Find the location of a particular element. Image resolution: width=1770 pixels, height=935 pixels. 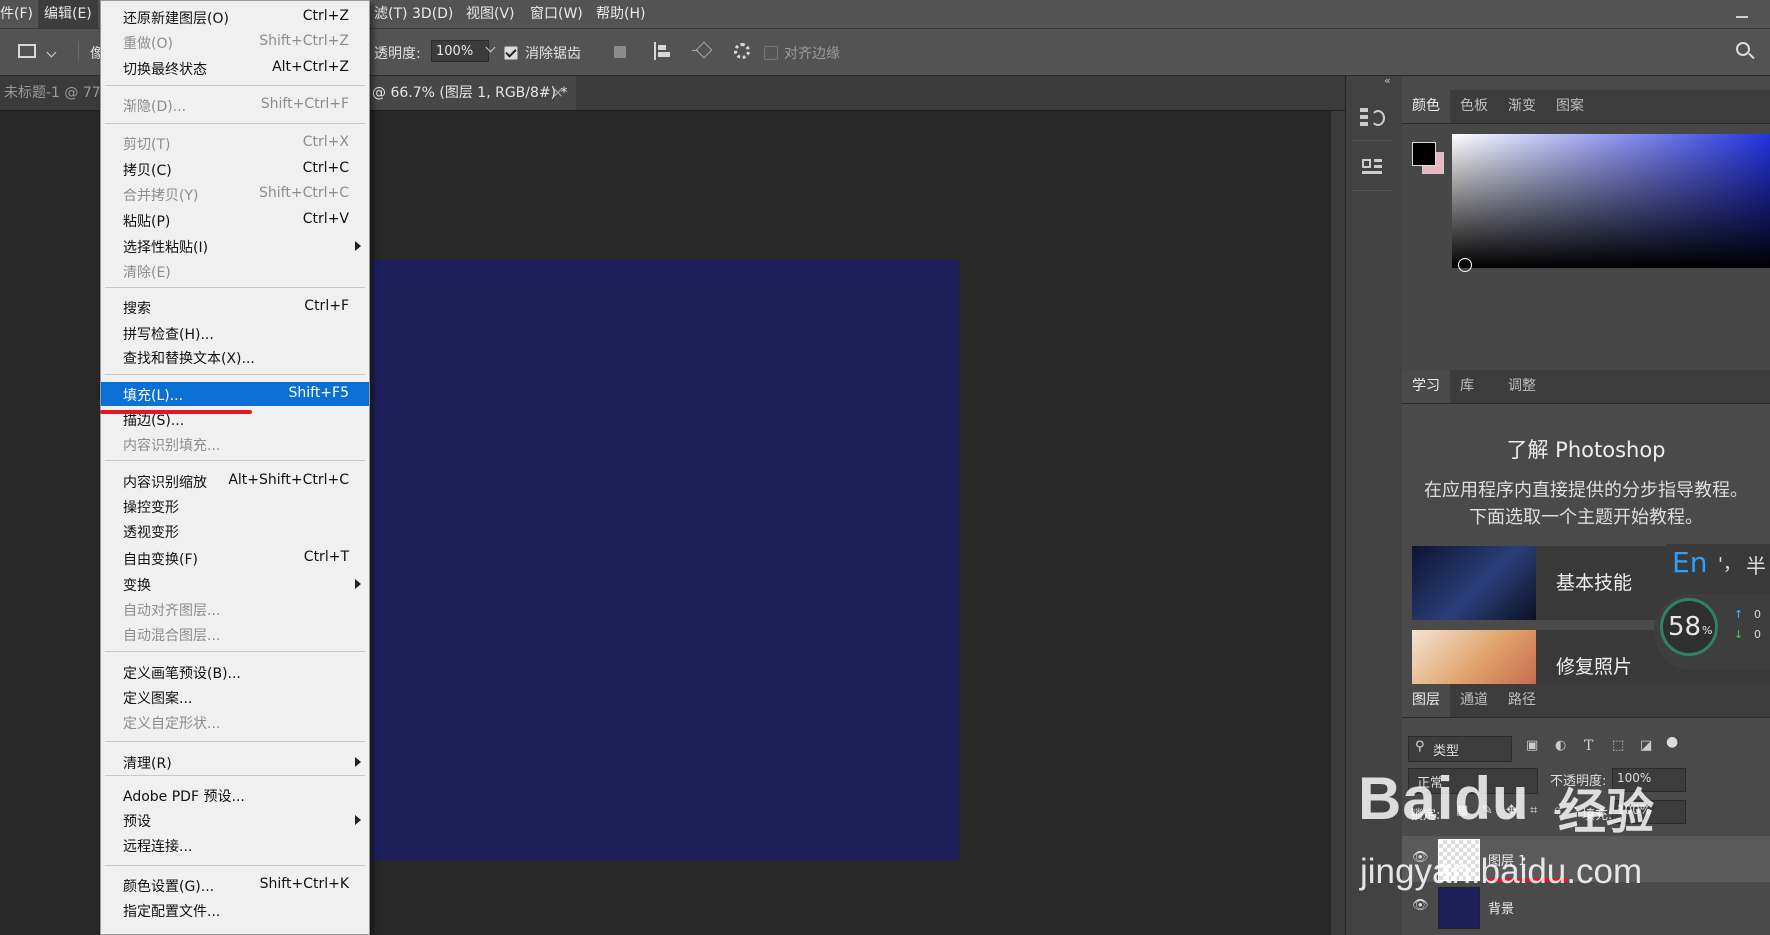

type-filter-icon: T is located at coordinates (1588, 746).